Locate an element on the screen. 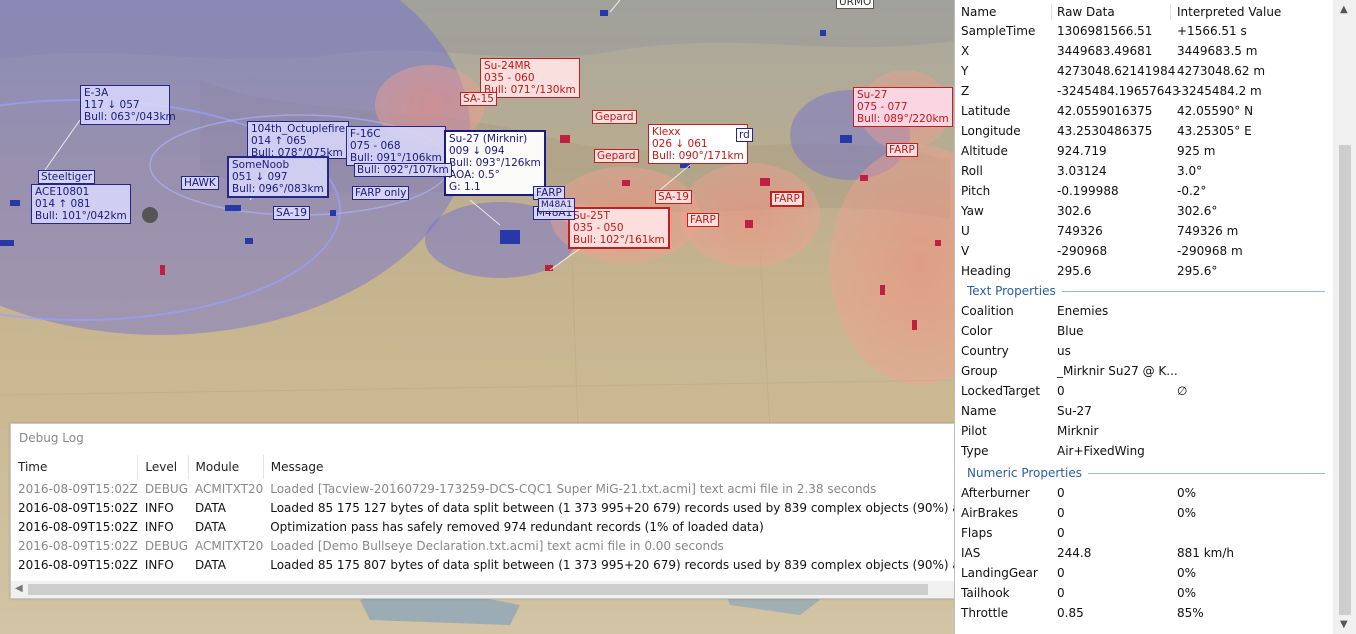 This screenshot has height=634, width=1356. property-interpreted-value: 43.25305° E is located at coordinates (1214, 131).